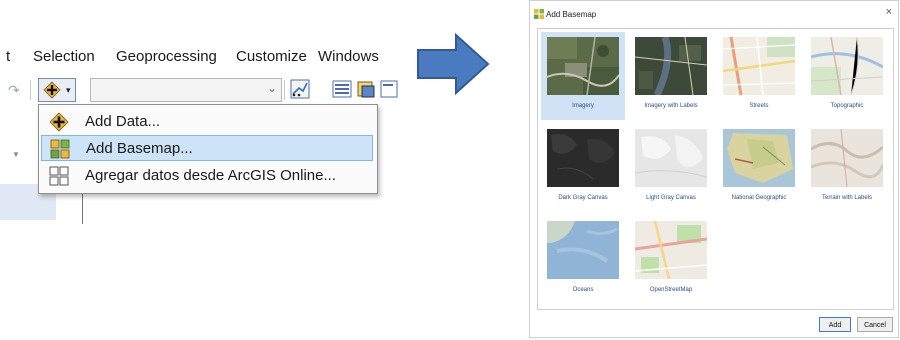  Describe the element at coordinates (64, 56) in the screenshot. I see `menu-item-selection: Selection` at that location.